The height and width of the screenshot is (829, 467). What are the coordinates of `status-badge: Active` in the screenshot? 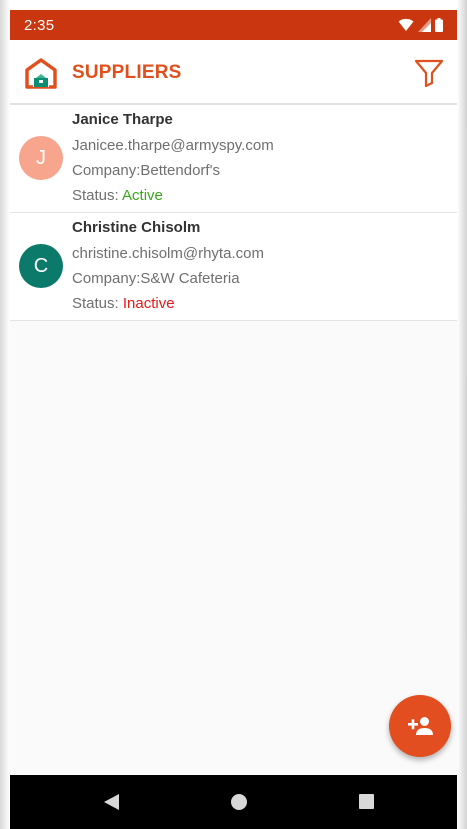 It's located at (142, 195).